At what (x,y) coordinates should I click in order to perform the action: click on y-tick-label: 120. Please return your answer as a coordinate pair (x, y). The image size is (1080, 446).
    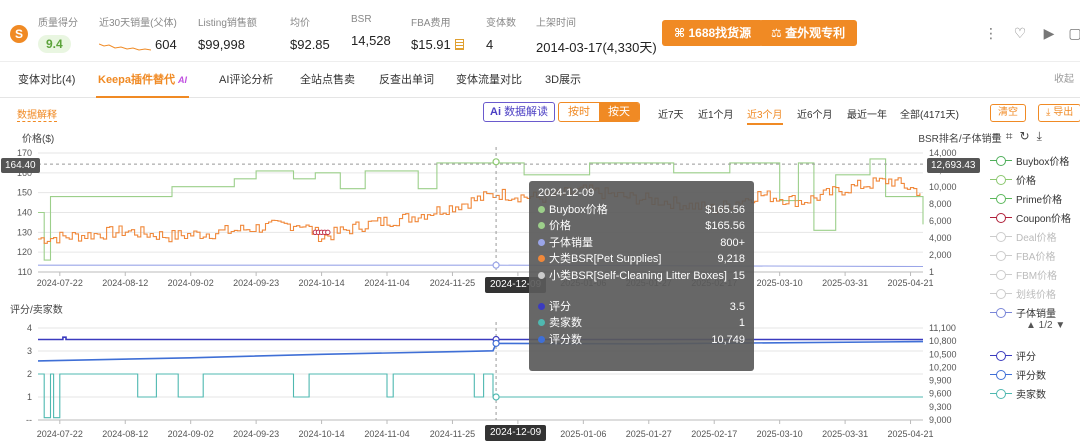
    Looking at the image, I should click on (24, 252).